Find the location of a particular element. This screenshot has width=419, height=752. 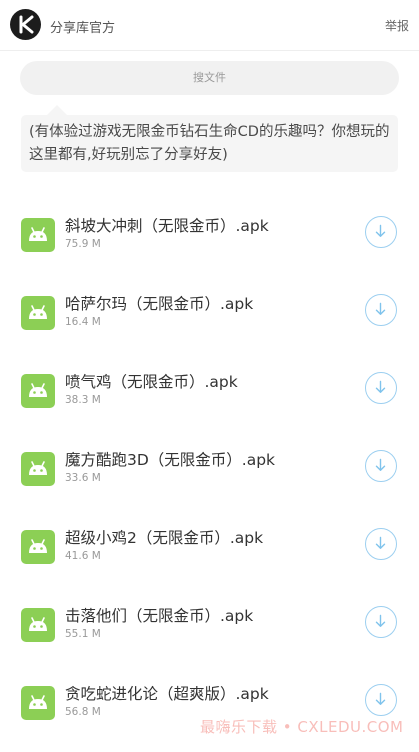

file-name: 喷气鸡（无限金币）.apk is located at coordinates (151, 381).